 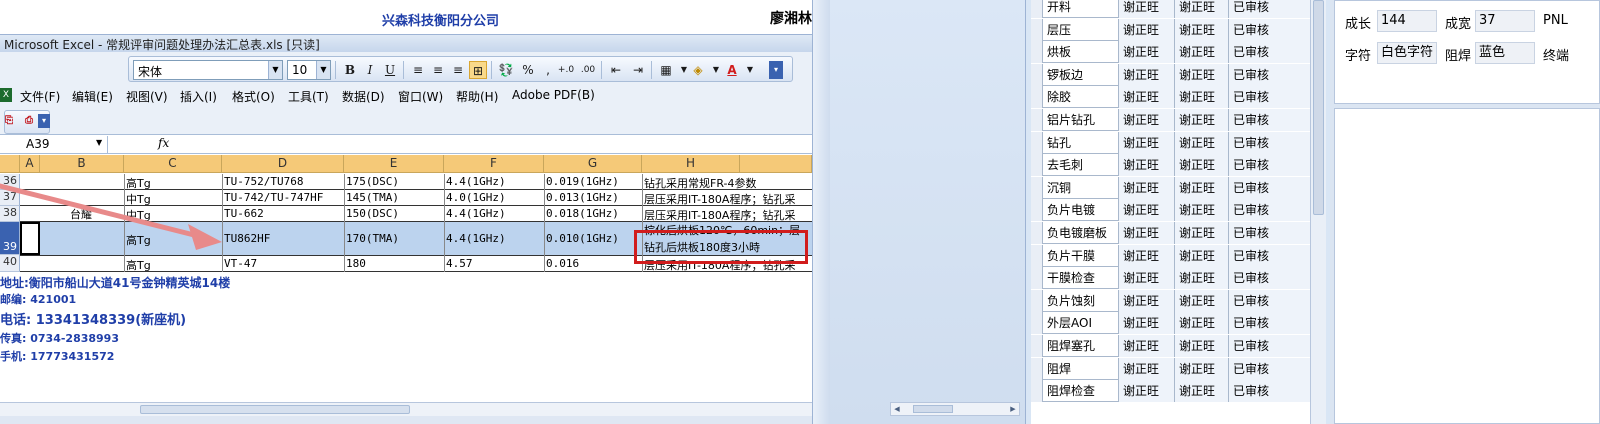 What do you see at coordinates (1407, 21) in the screenshot?
I see `length-field: 144` at bounding box center [1407, 21].